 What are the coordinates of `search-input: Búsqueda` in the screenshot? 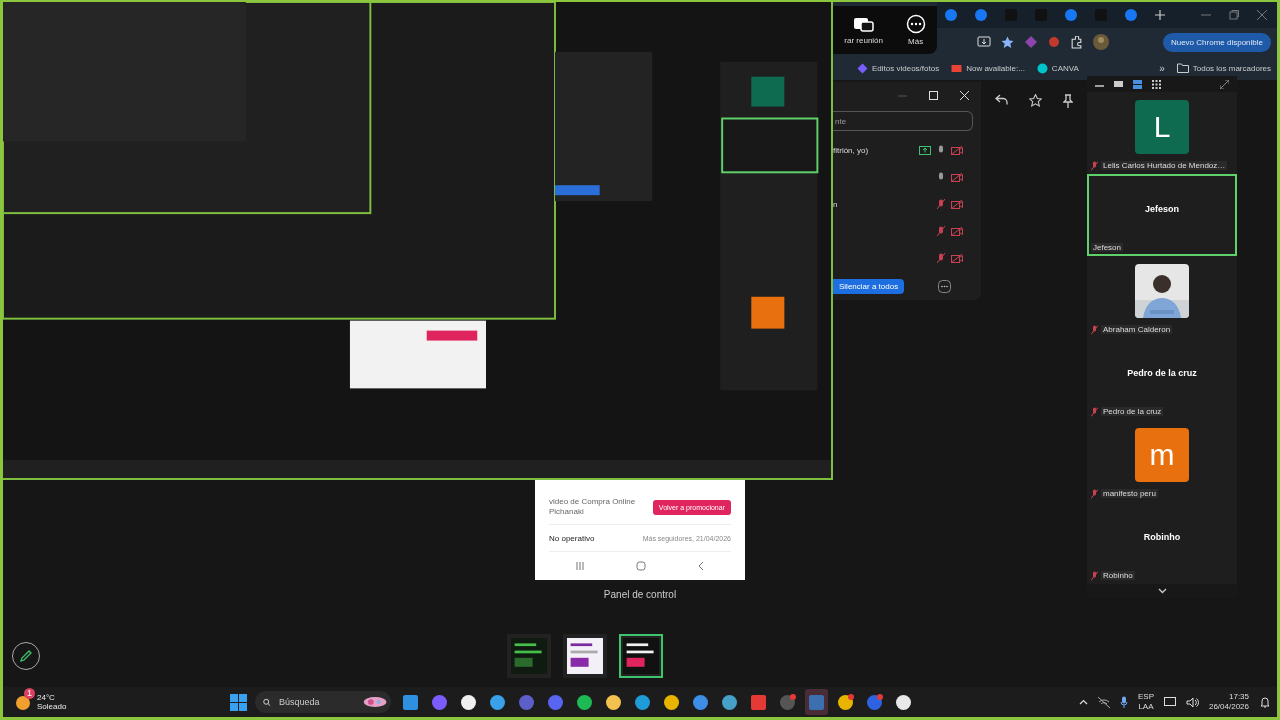 It's located at (317, 702).